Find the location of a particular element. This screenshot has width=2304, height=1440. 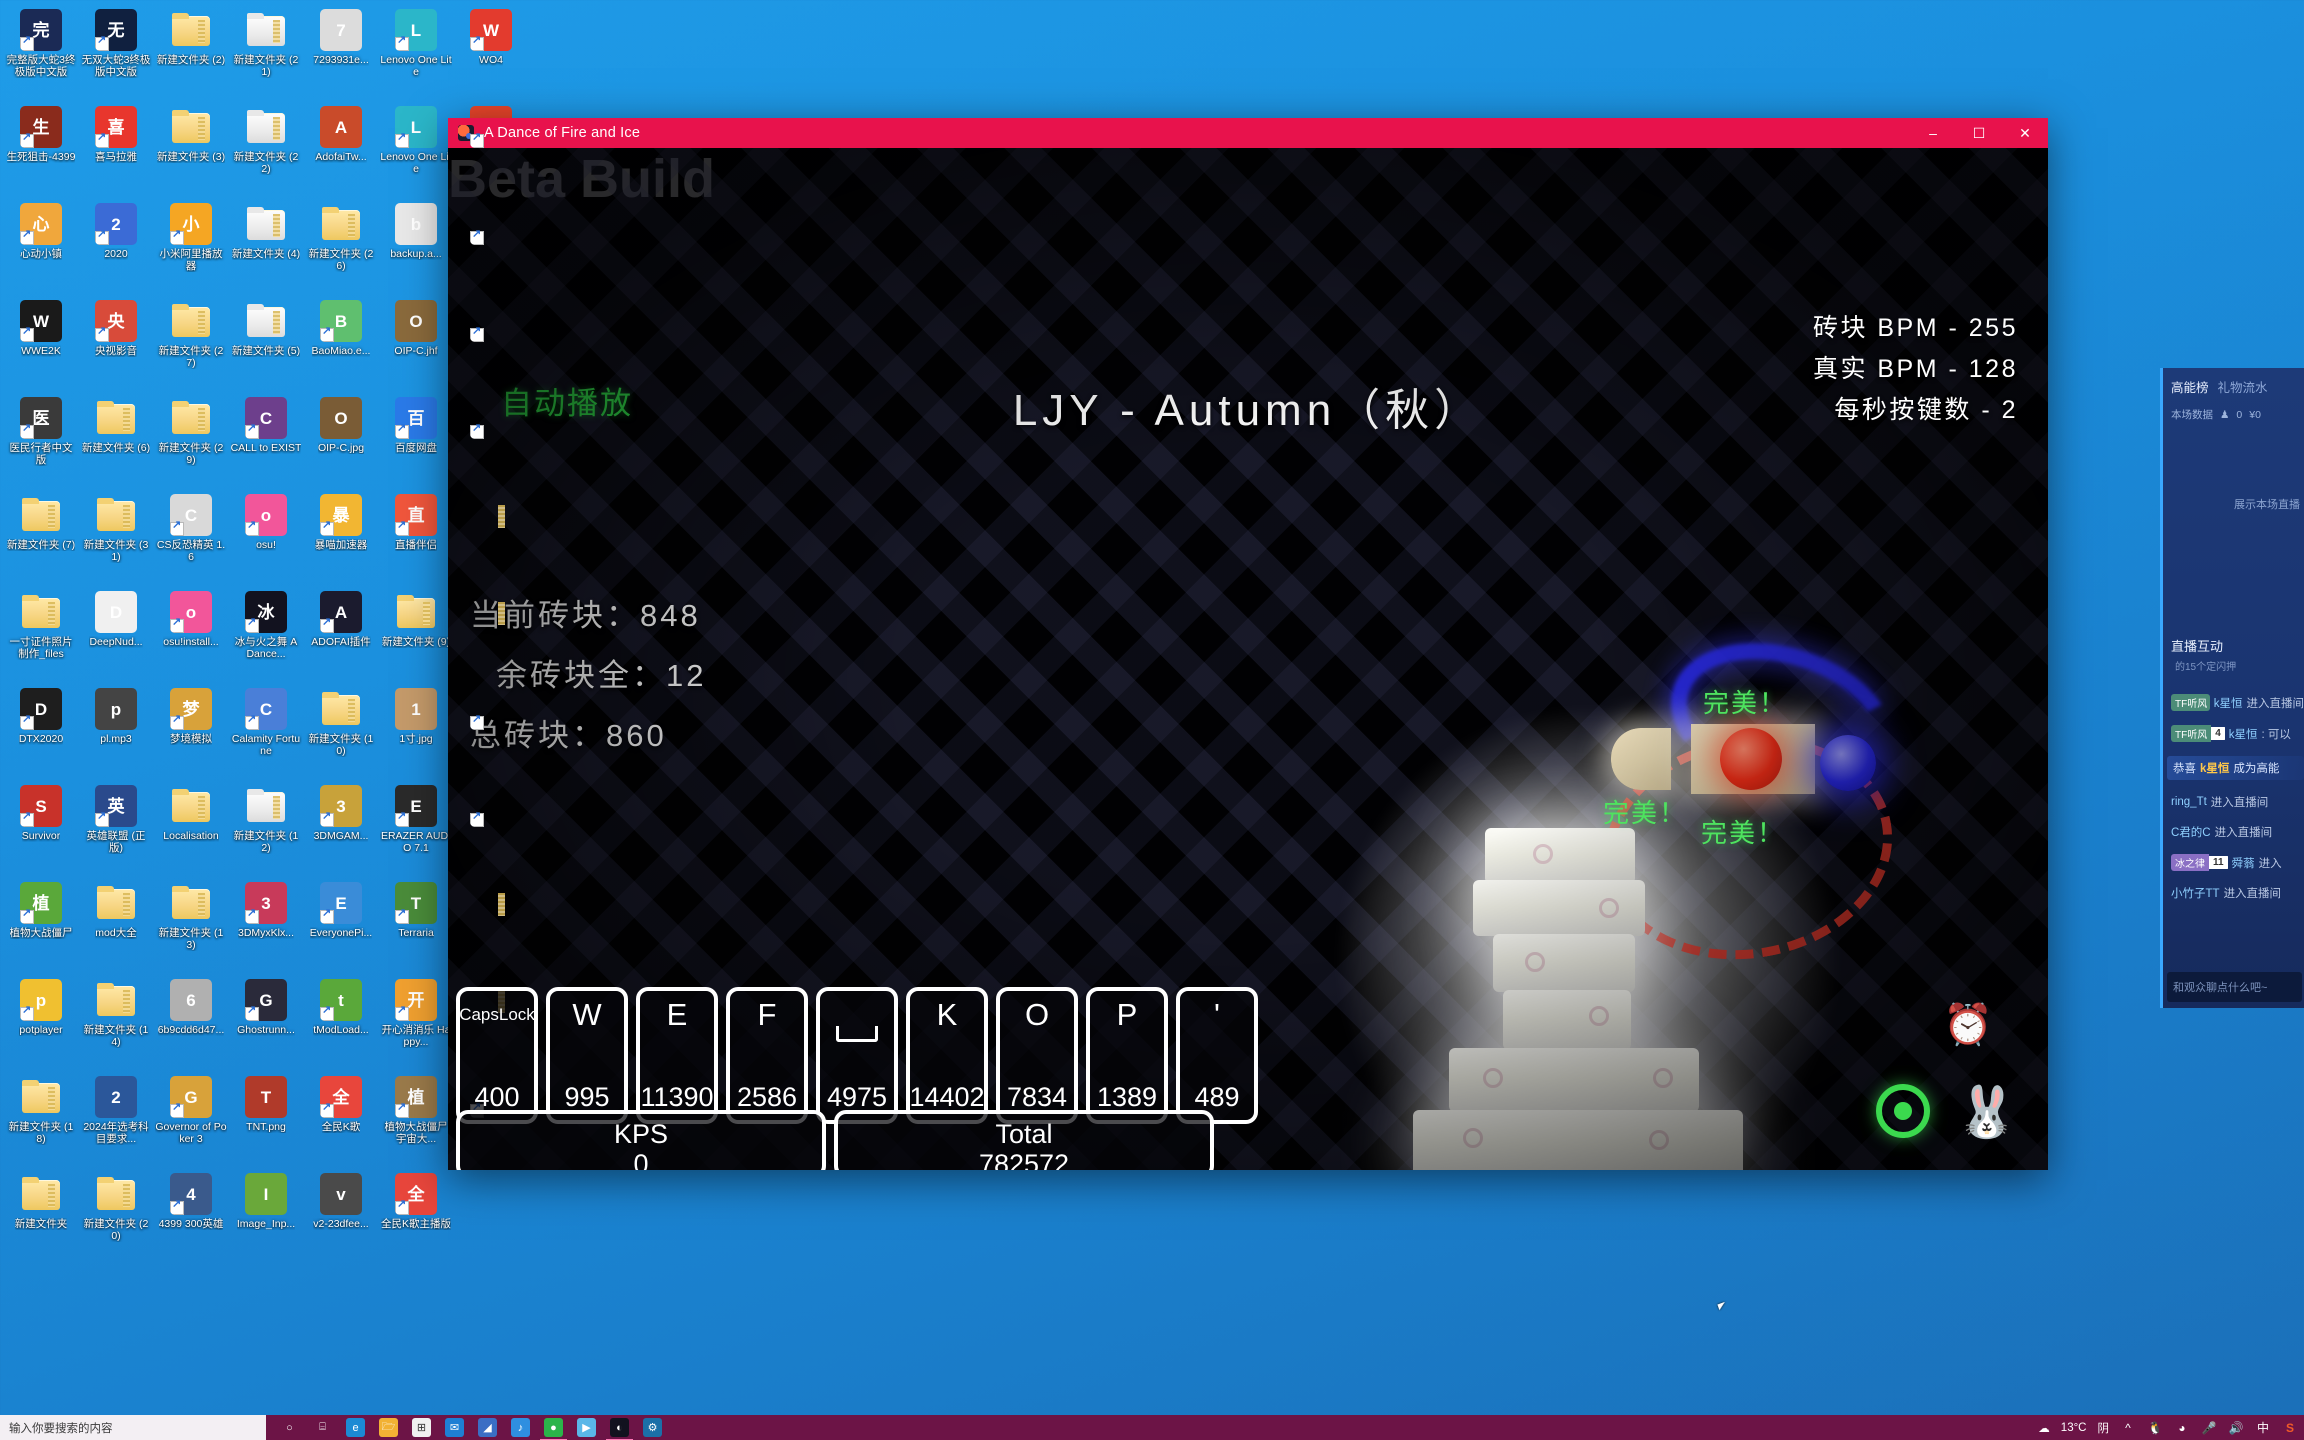

desktop-icon: 梦梦境模拟 is located at coordinates (191, 731).